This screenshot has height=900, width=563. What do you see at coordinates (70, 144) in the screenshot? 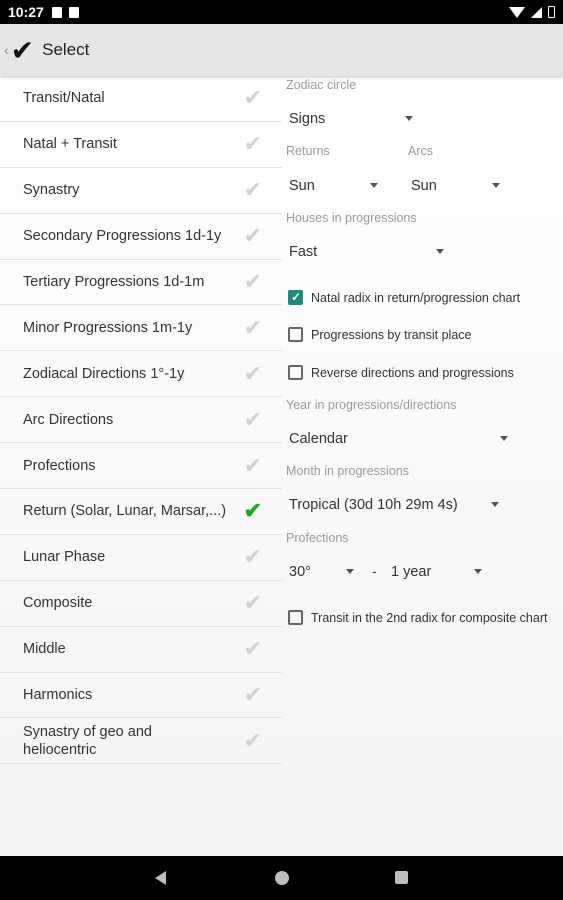
I see `list-item-label: Natal + Transit` at bounding box center [70, 144].